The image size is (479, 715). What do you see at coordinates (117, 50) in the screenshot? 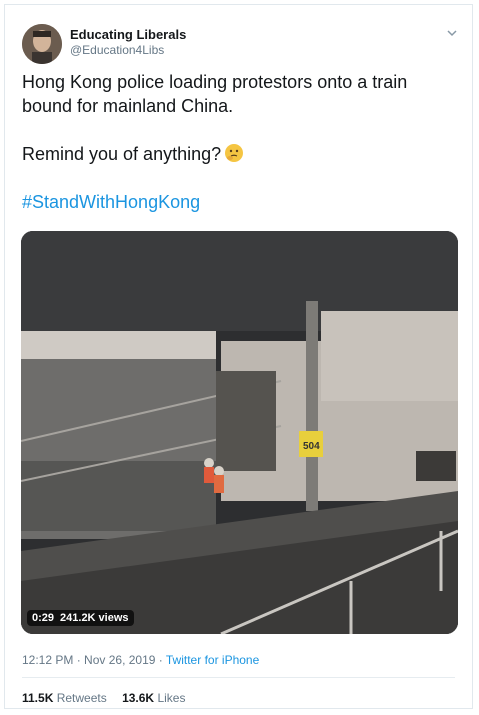
I see `author-handle: @Education4Libs` at bounding box center [117, 50].